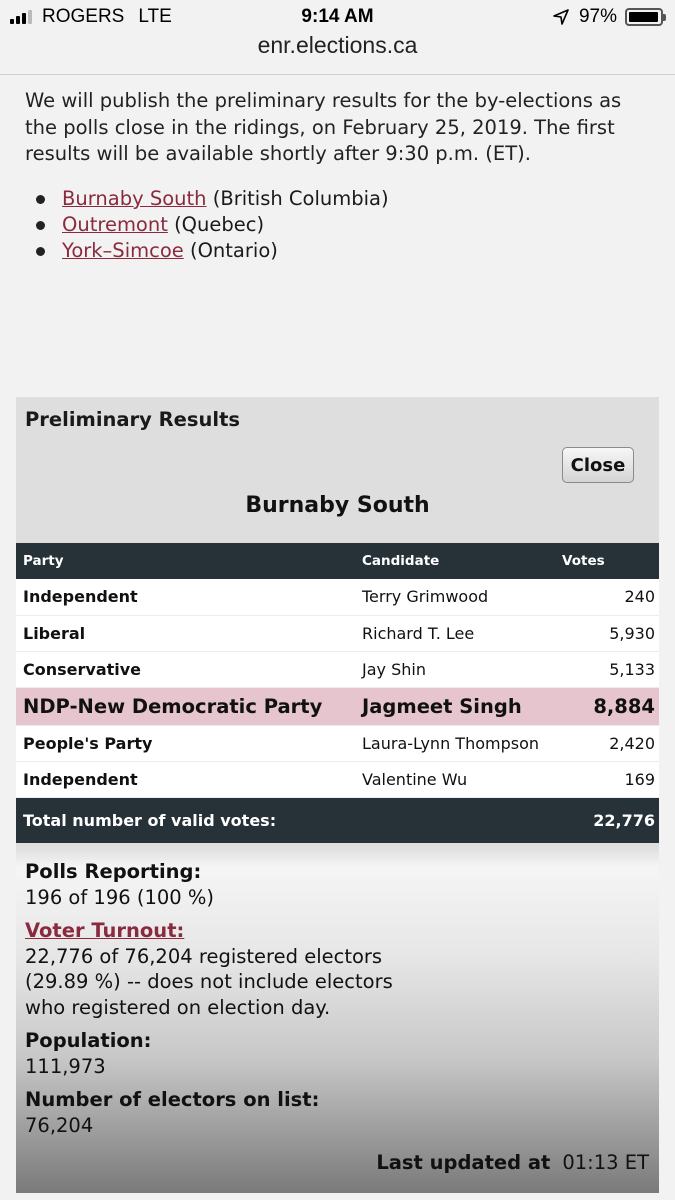  Describe the element at coordinates (113, 871) in the screenshot. I see `polls-label: Polls Reporting:` at that location.